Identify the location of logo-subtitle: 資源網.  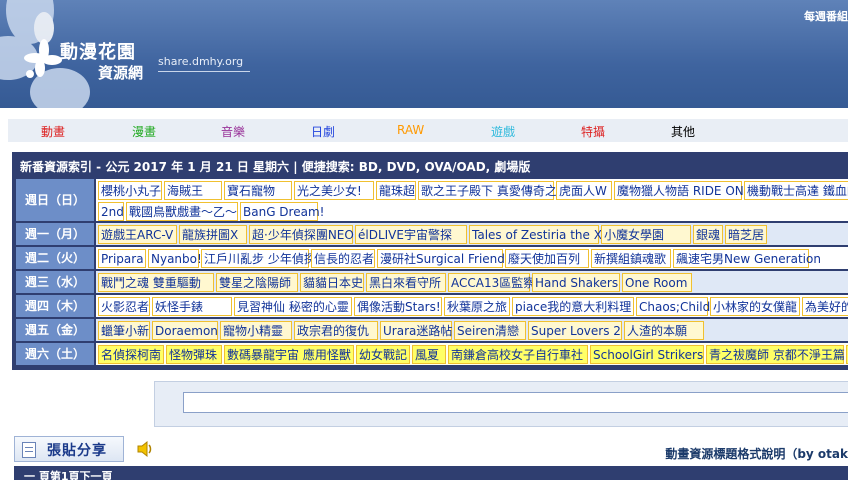
(121, 73).